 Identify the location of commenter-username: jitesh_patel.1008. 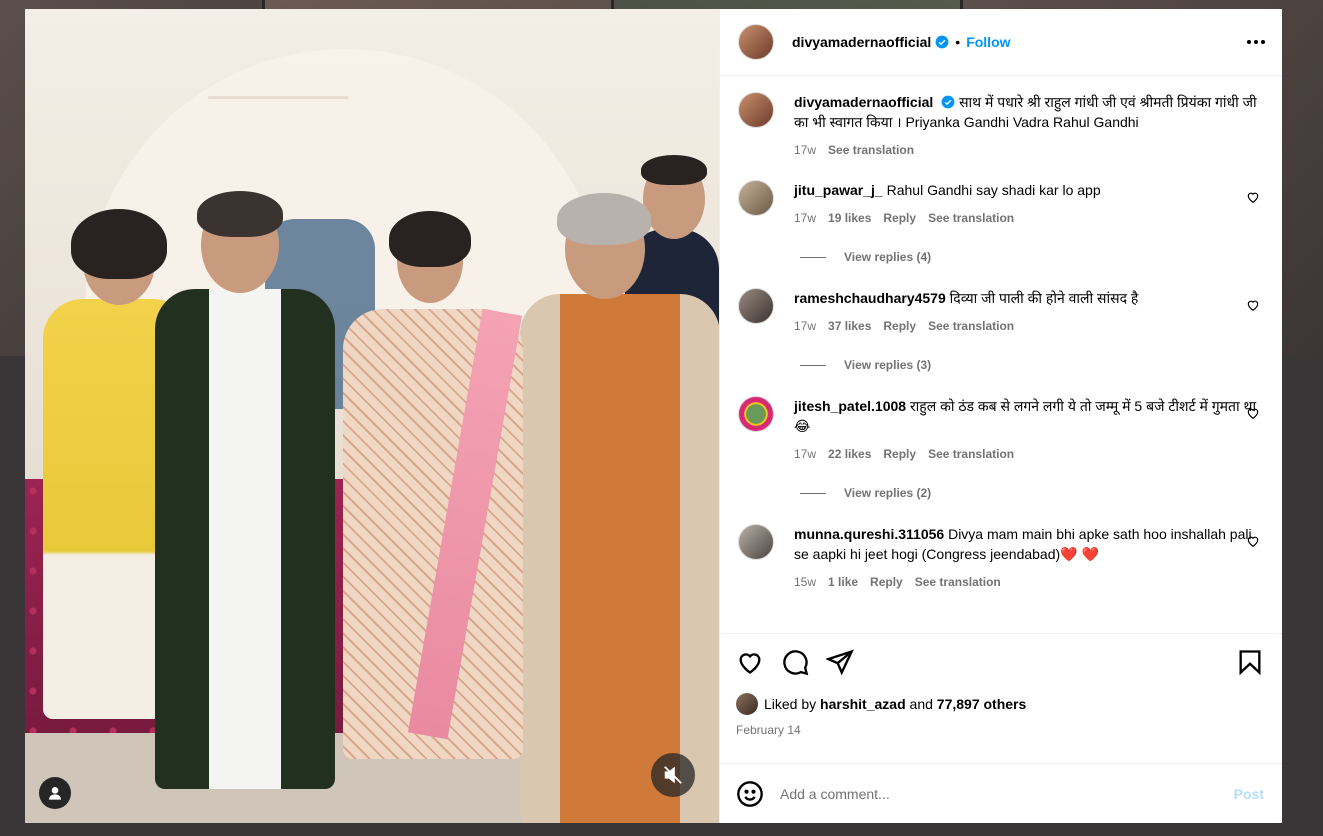
(850, 406).